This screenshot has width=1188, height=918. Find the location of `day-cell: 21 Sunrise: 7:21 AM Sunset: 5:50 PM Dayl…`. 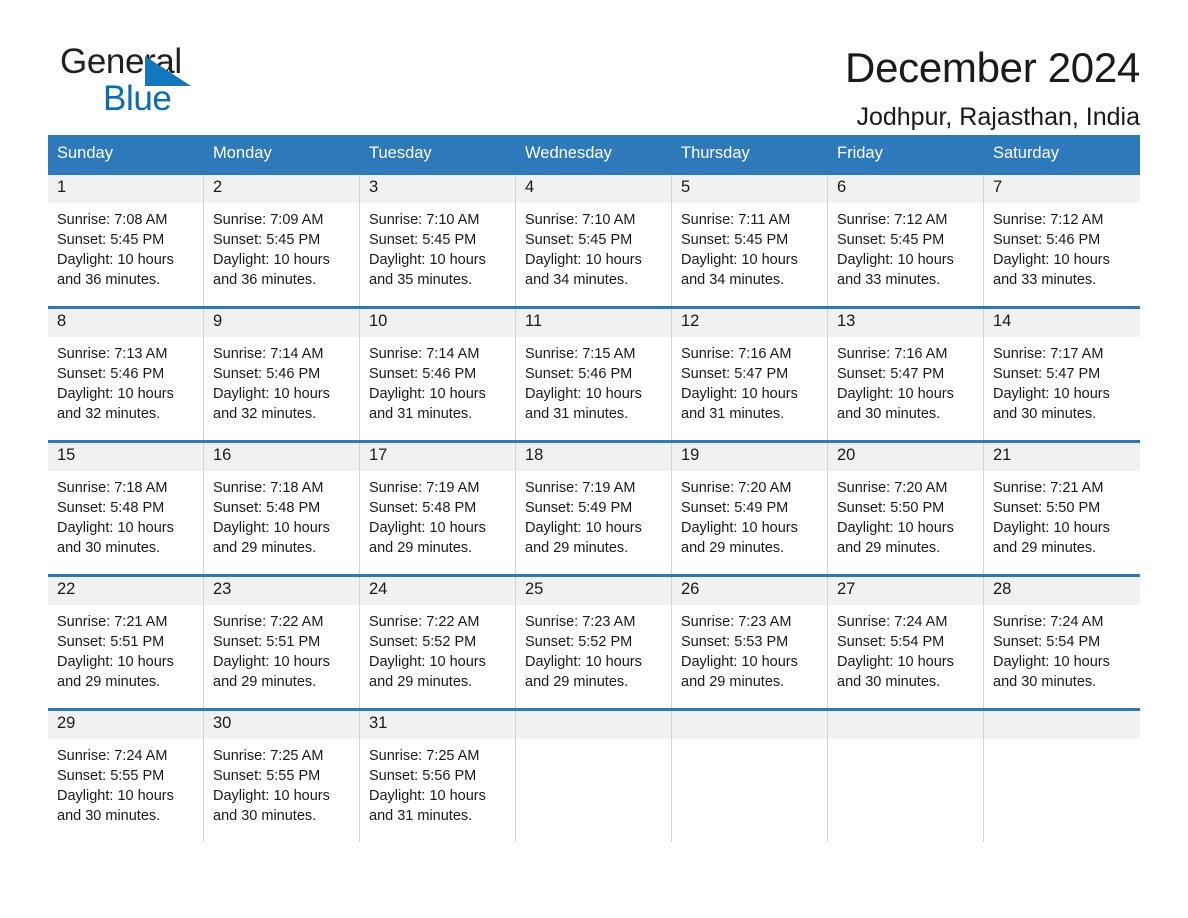

day-cell: 21 Sunrise: 7:21 AM Sunset: 5:50 PM Dayl… is located at coordinates (1062, 508).